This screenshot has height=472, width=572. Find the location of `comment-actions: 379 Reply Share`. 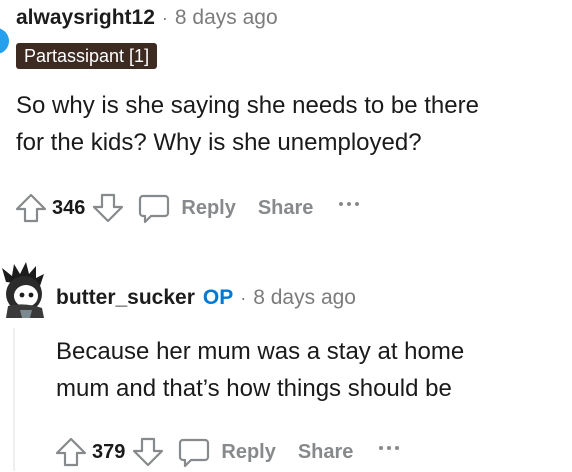

comment-actions: 379 Reply Share is located at coordinates (226, 452).